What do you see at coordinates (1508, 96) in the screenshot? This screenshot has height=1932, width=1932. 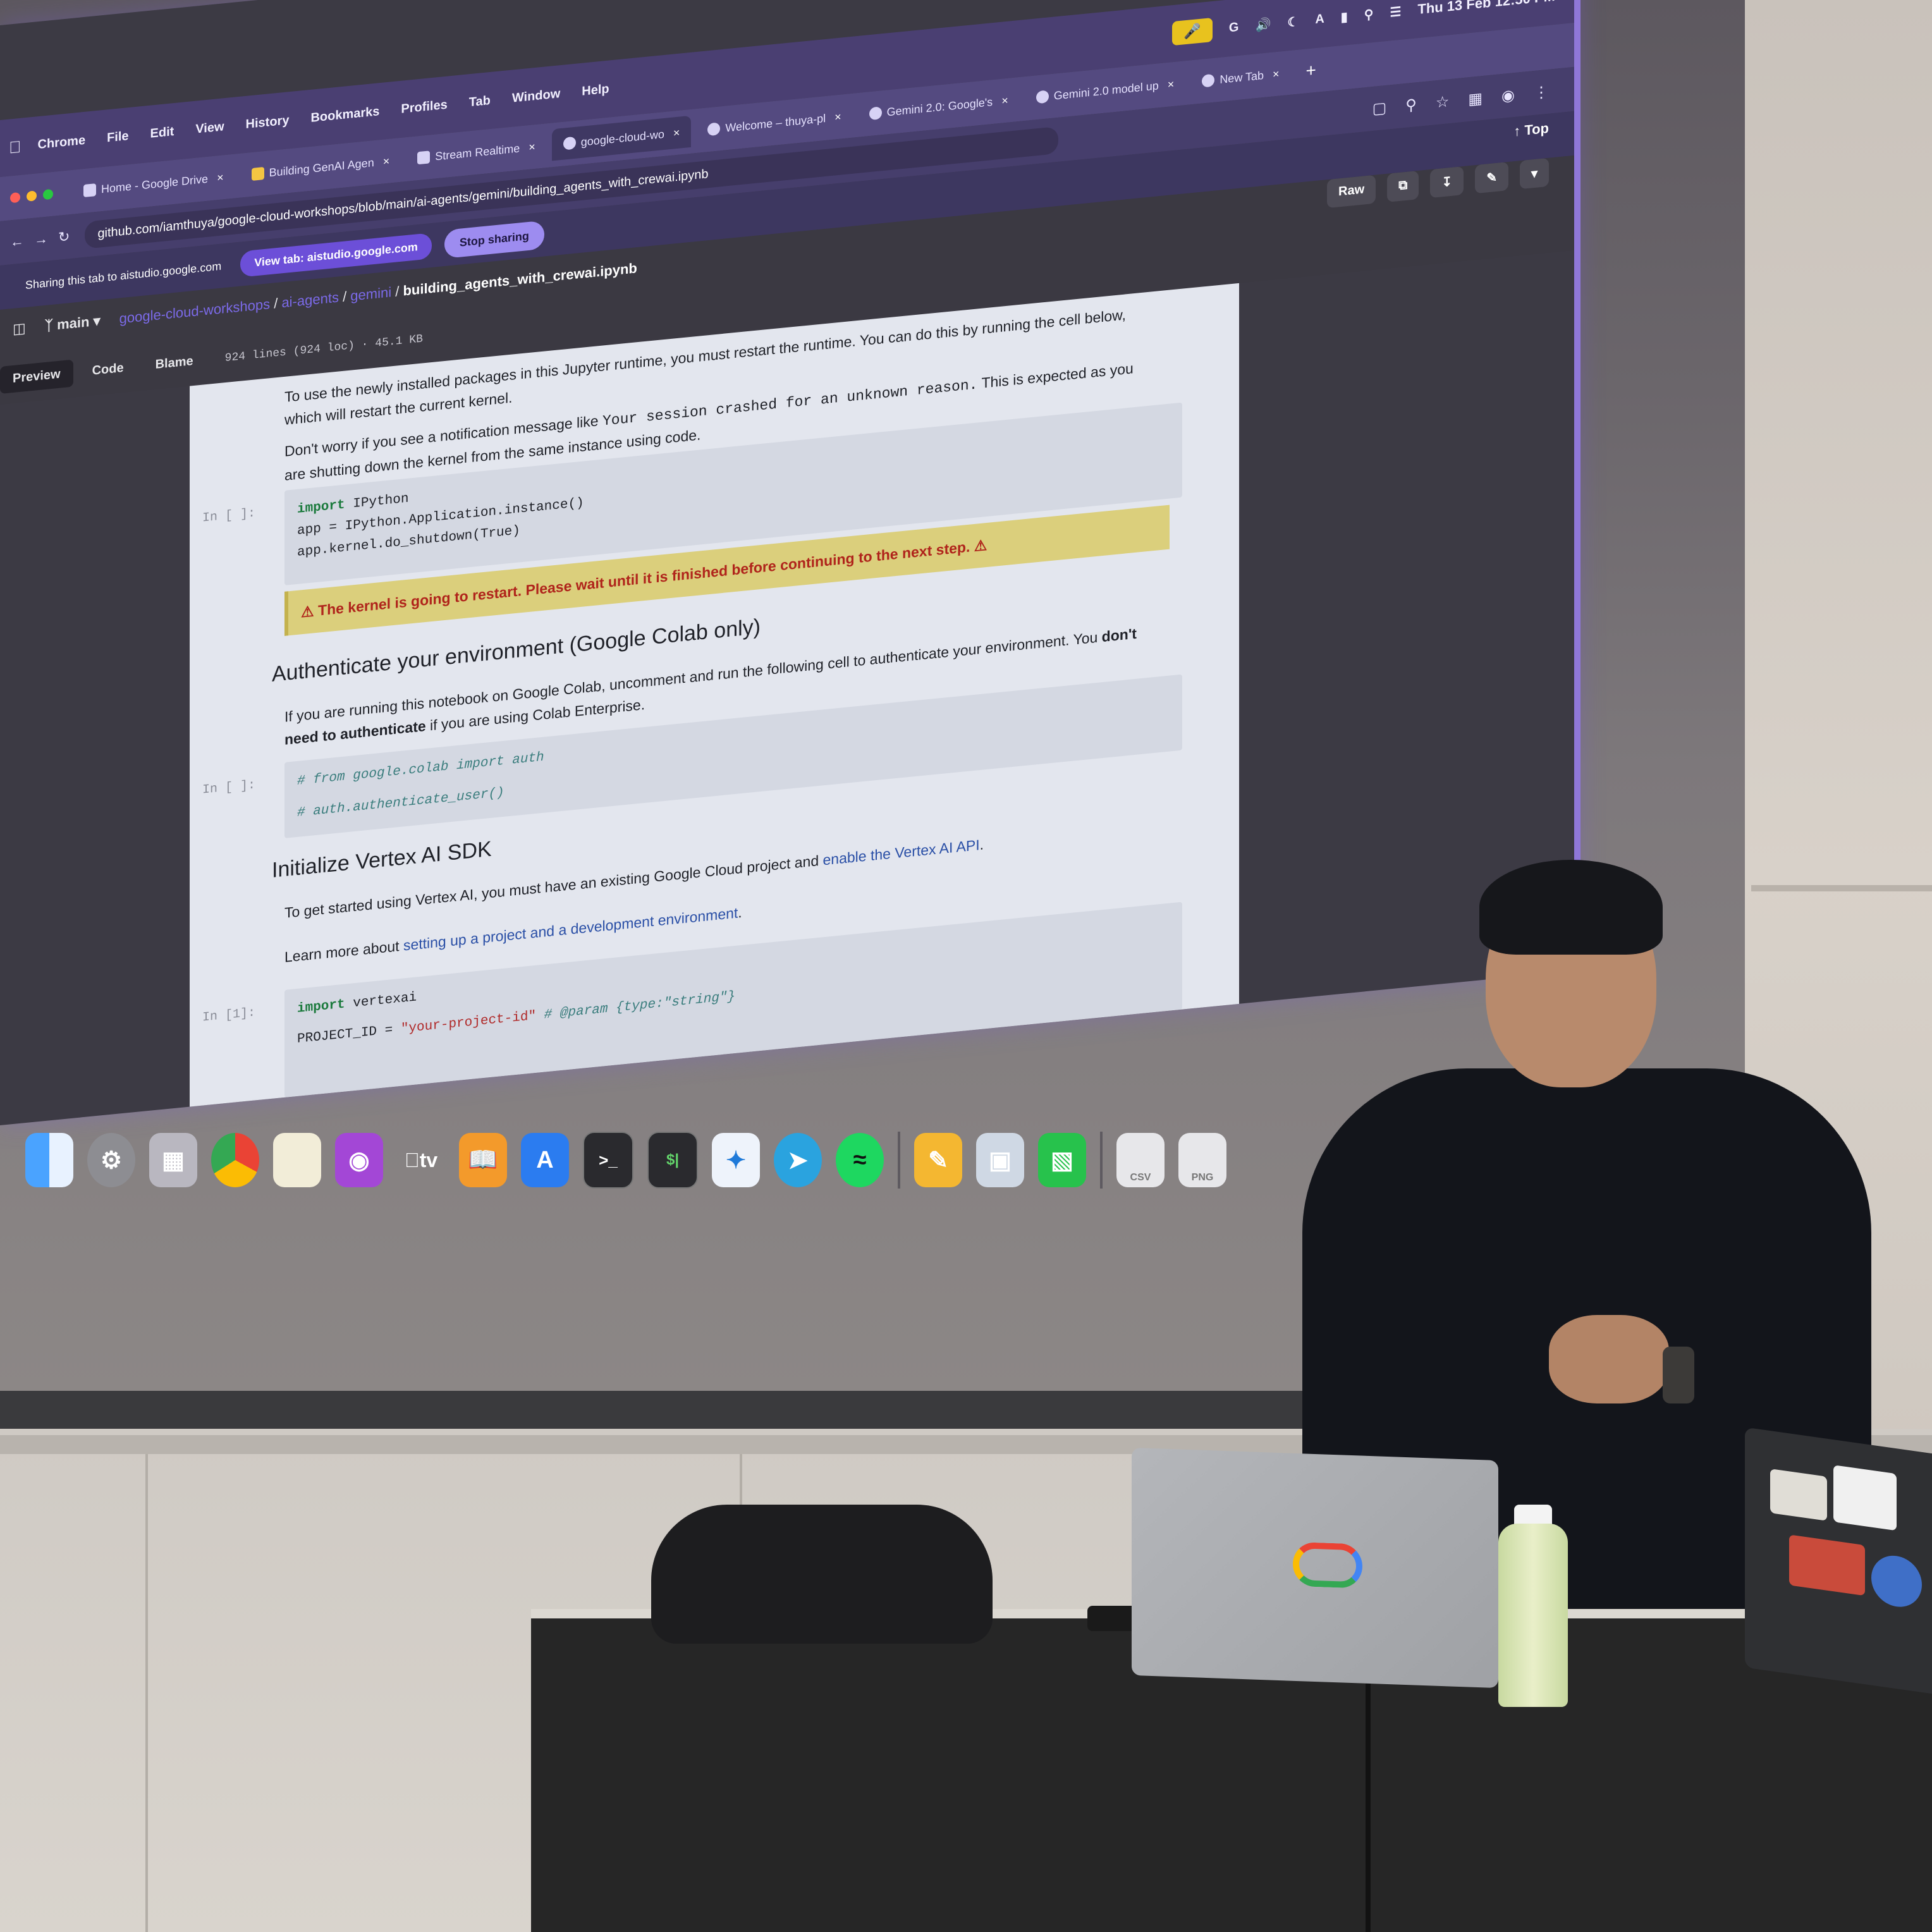 I see `profile-avatar: ◉` at bounding box center [1508, 96].